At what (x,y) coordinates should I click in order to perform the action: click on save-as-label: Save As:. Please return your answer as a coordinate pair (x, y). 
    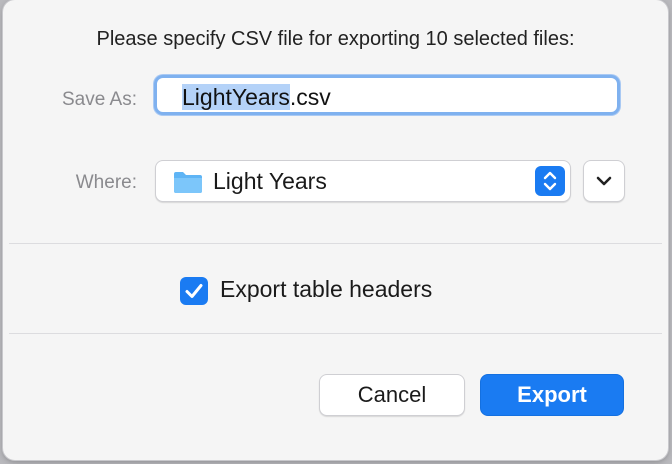
    Looking at the image, I should click on (99, 99).